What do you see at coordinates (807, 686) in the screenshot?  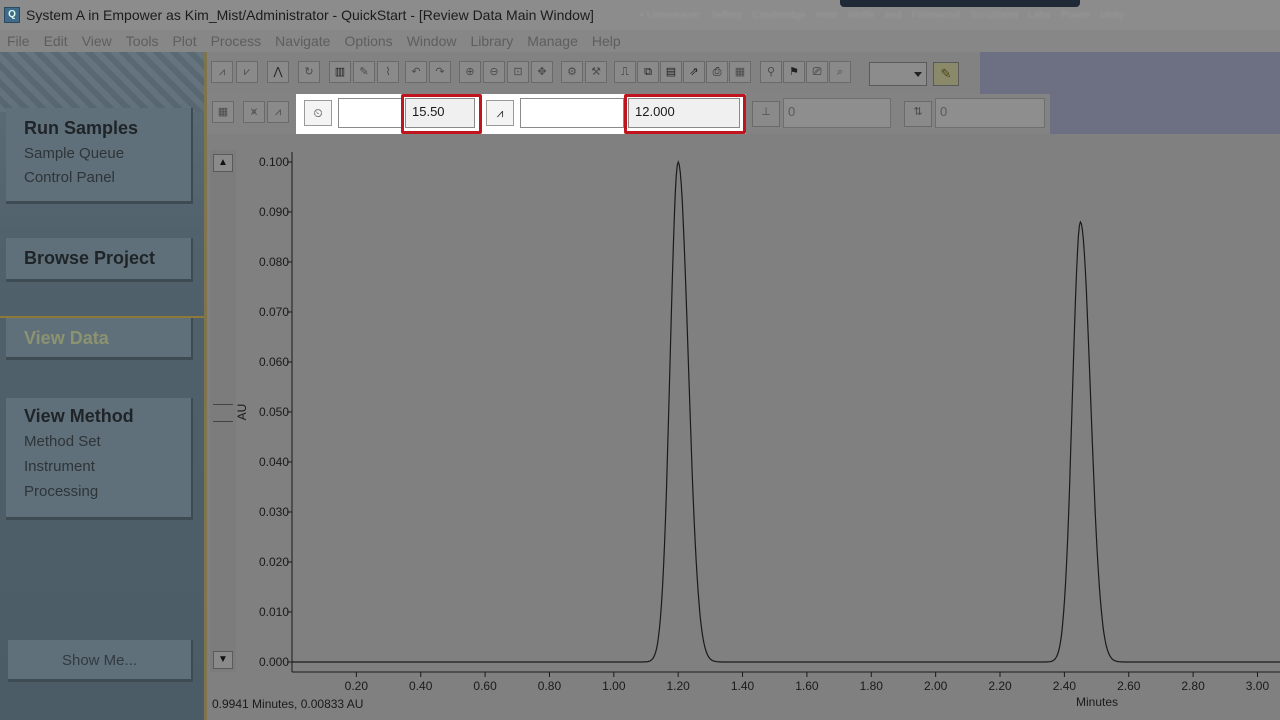 I see `x-tick-label: 1.60` at bounding box center [807, 686].